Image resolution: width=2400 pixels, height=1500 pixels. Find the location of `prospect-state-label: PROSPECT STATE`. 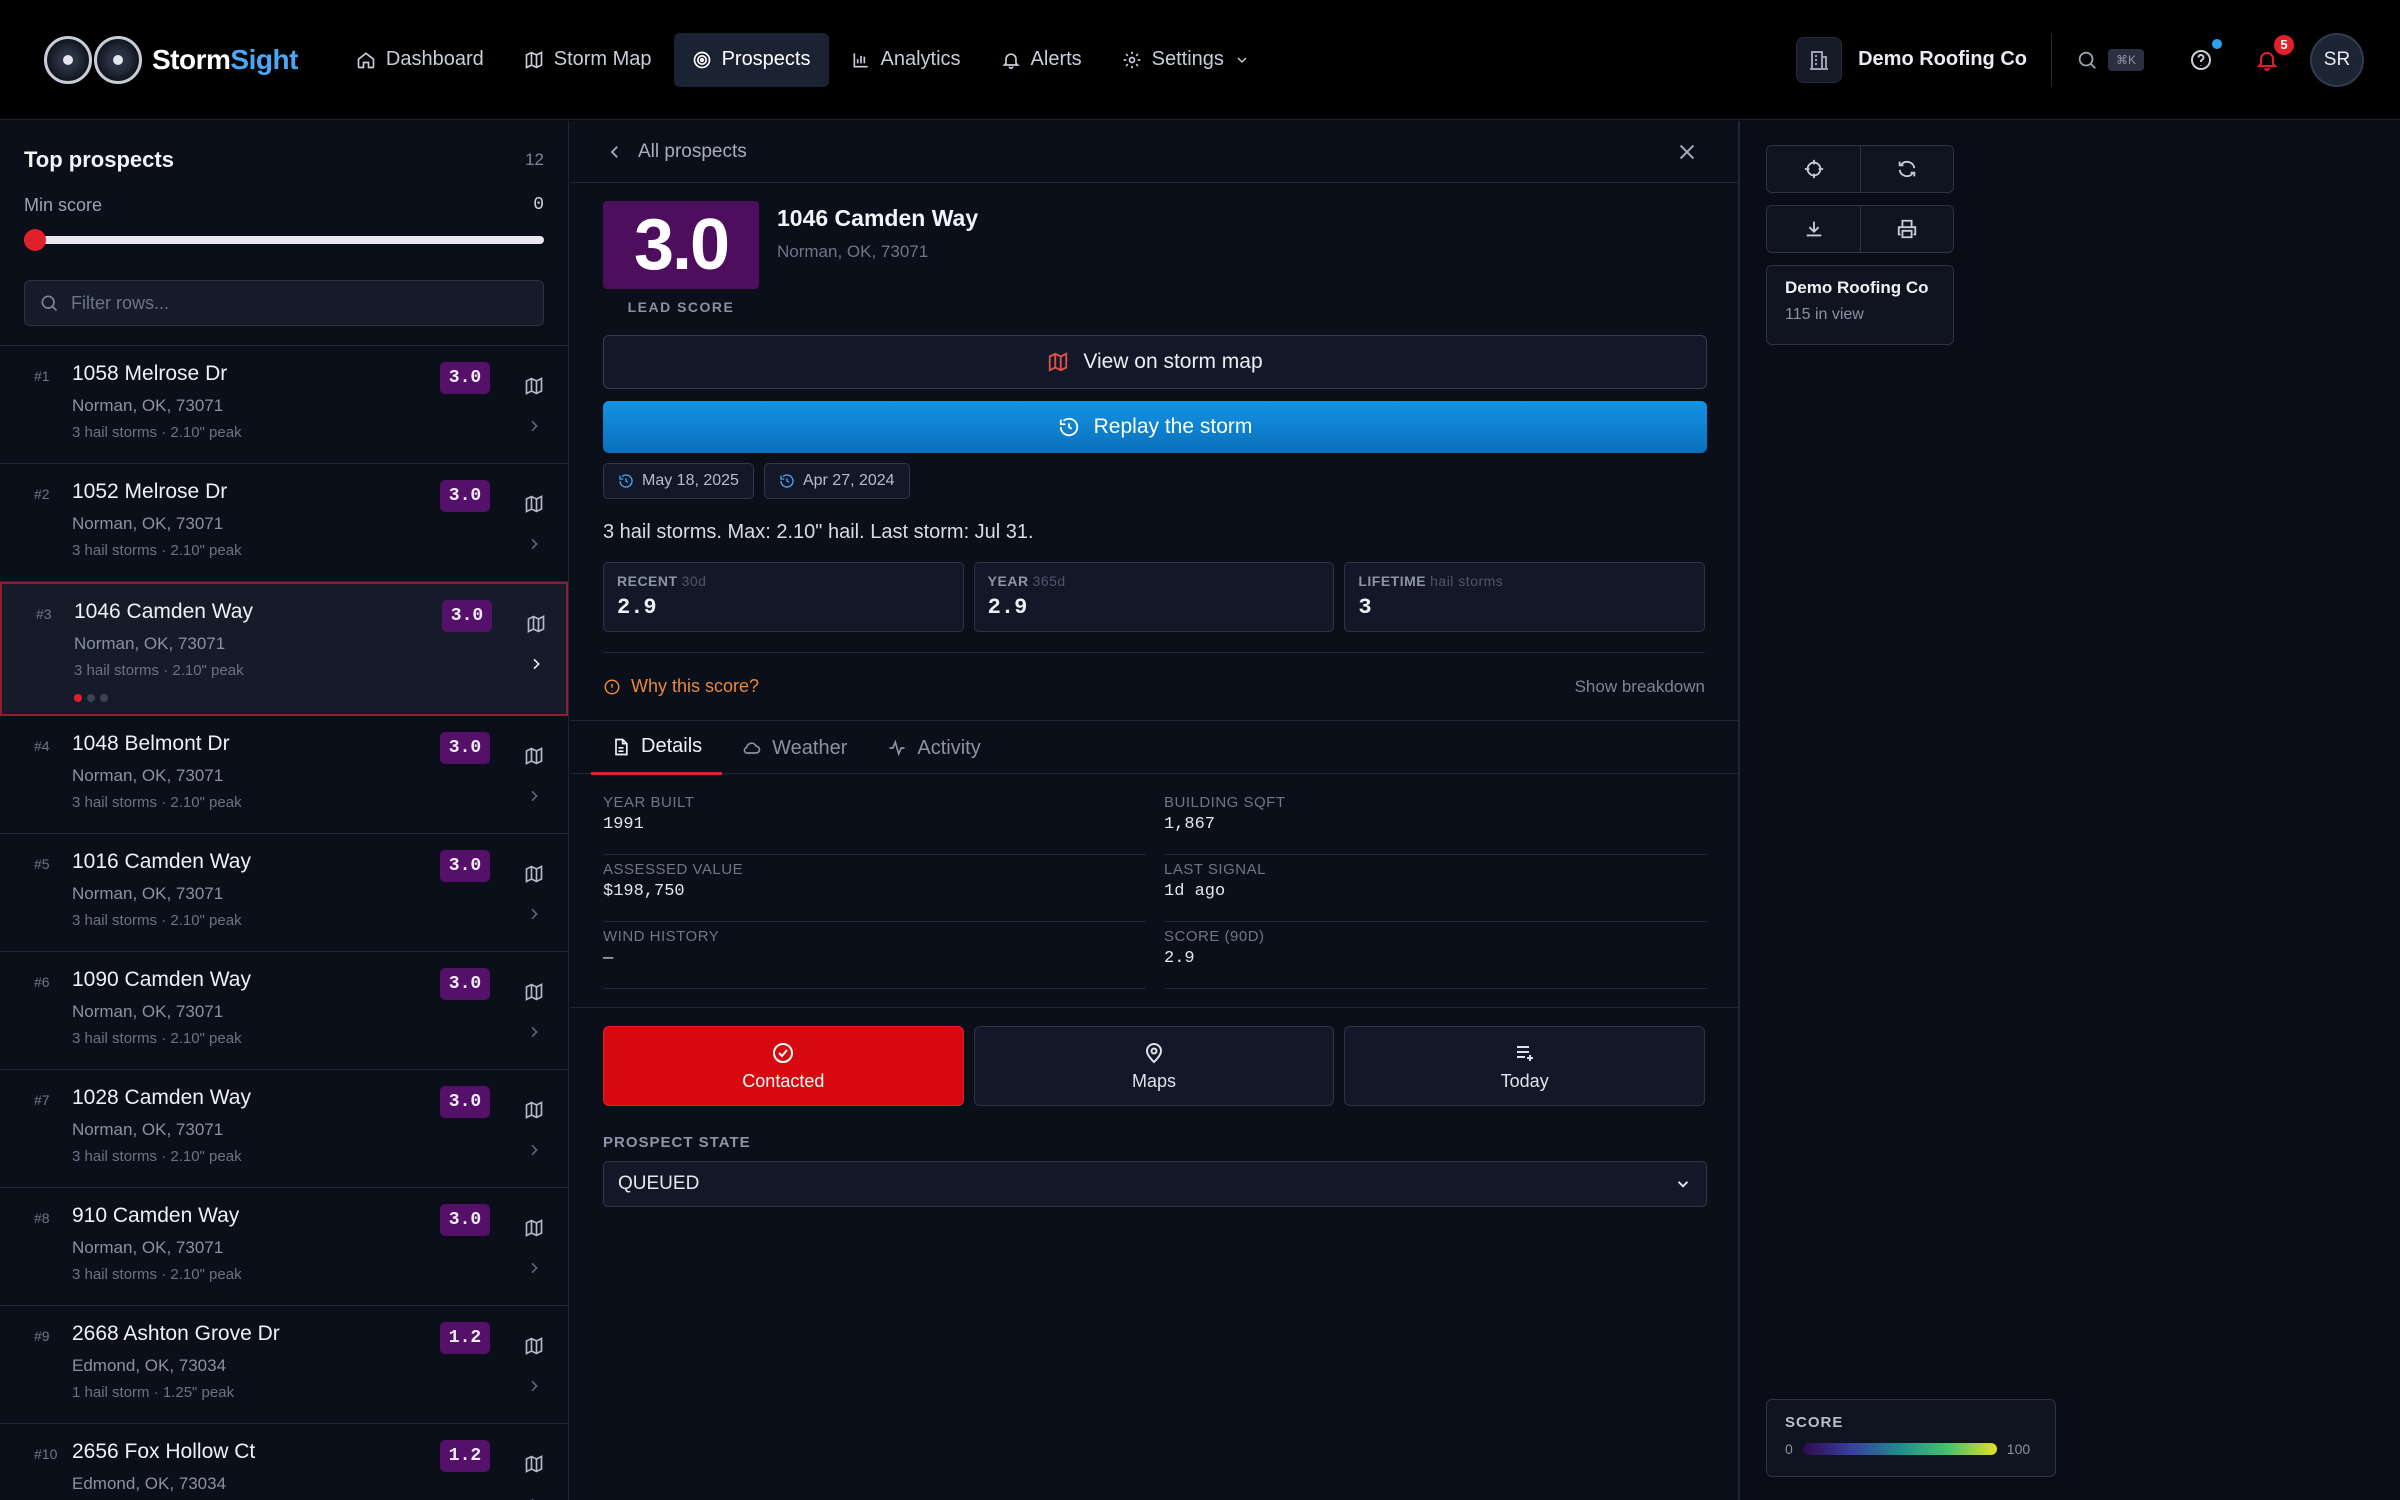

prospect-state-label: PROSPECT STATE is located at coordinates (677, 1142).